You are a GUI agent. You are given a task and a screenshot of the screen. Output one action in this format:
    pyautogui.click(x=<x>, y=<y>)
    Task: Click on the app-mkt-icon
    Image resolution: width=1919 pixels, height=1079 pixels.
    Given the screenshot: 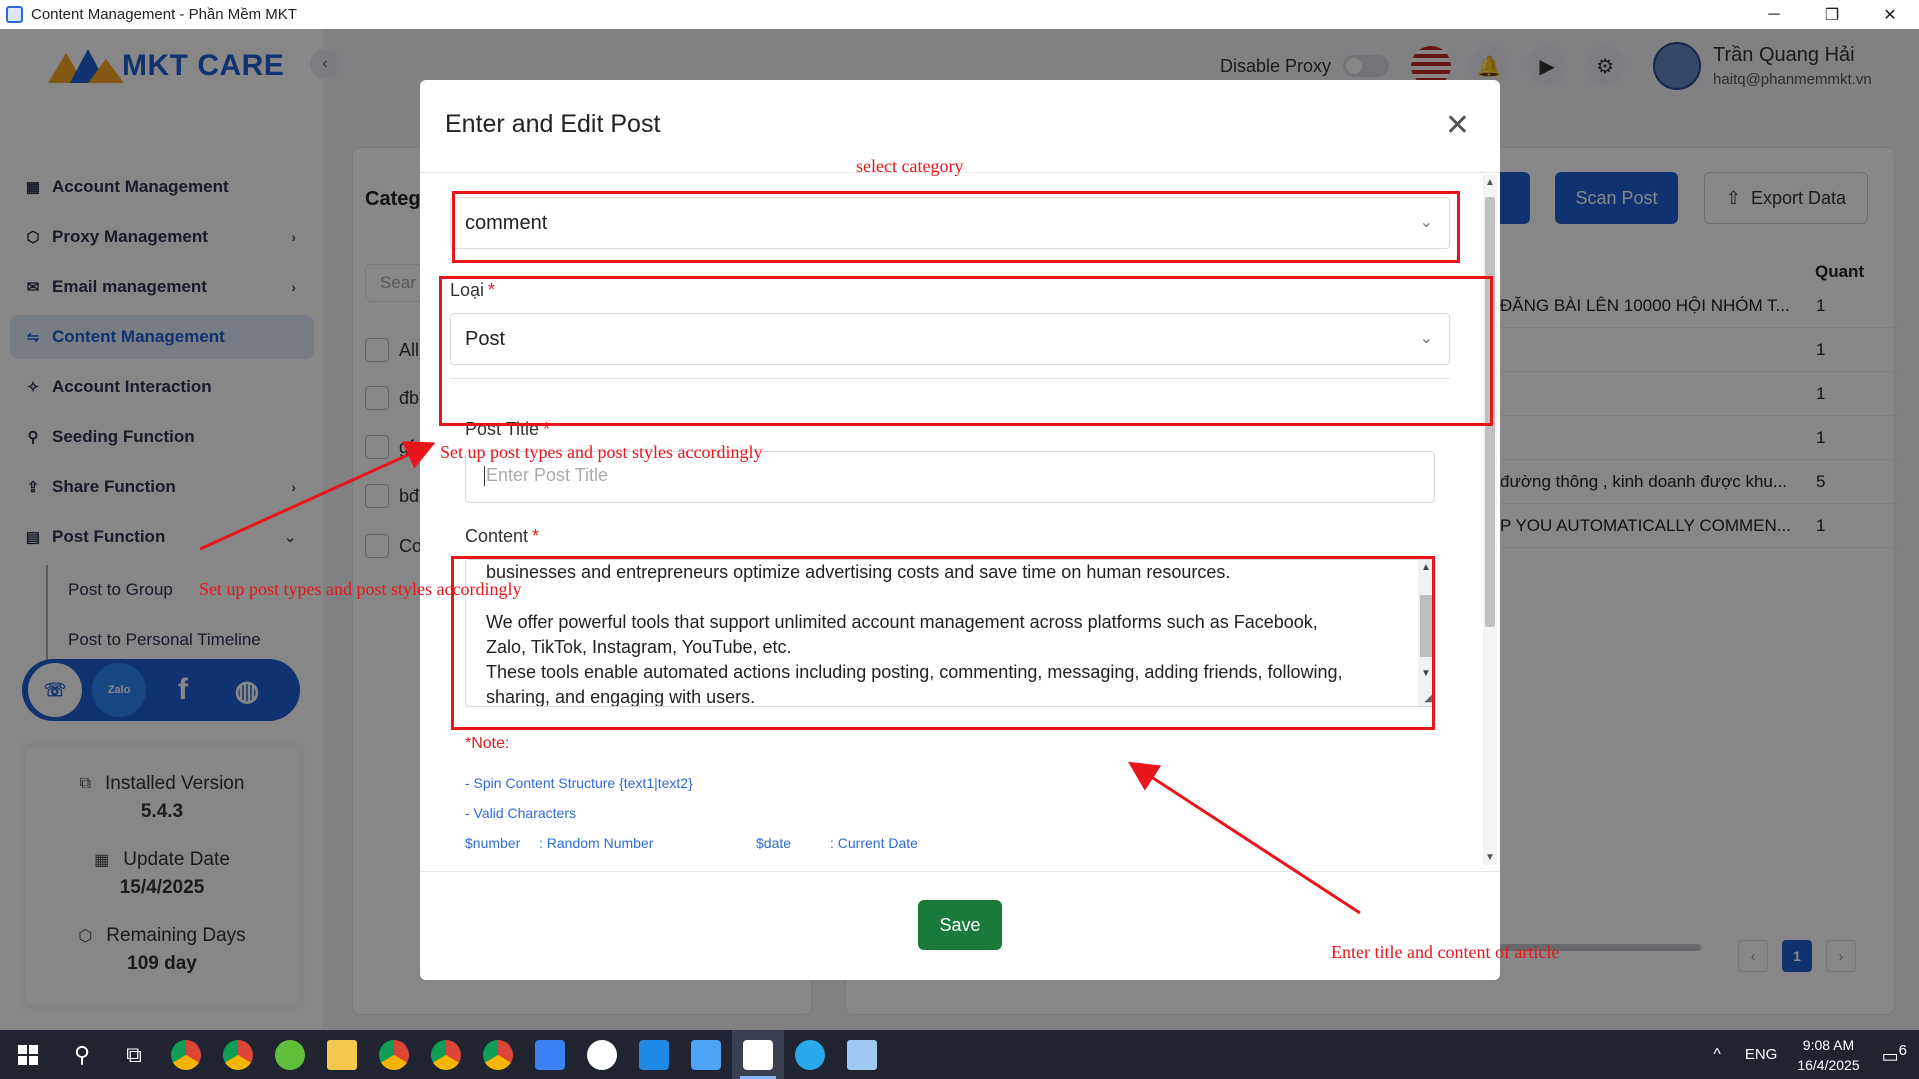 What is the action you would take?
    pyautogui.click(x=706, y=1054)
    